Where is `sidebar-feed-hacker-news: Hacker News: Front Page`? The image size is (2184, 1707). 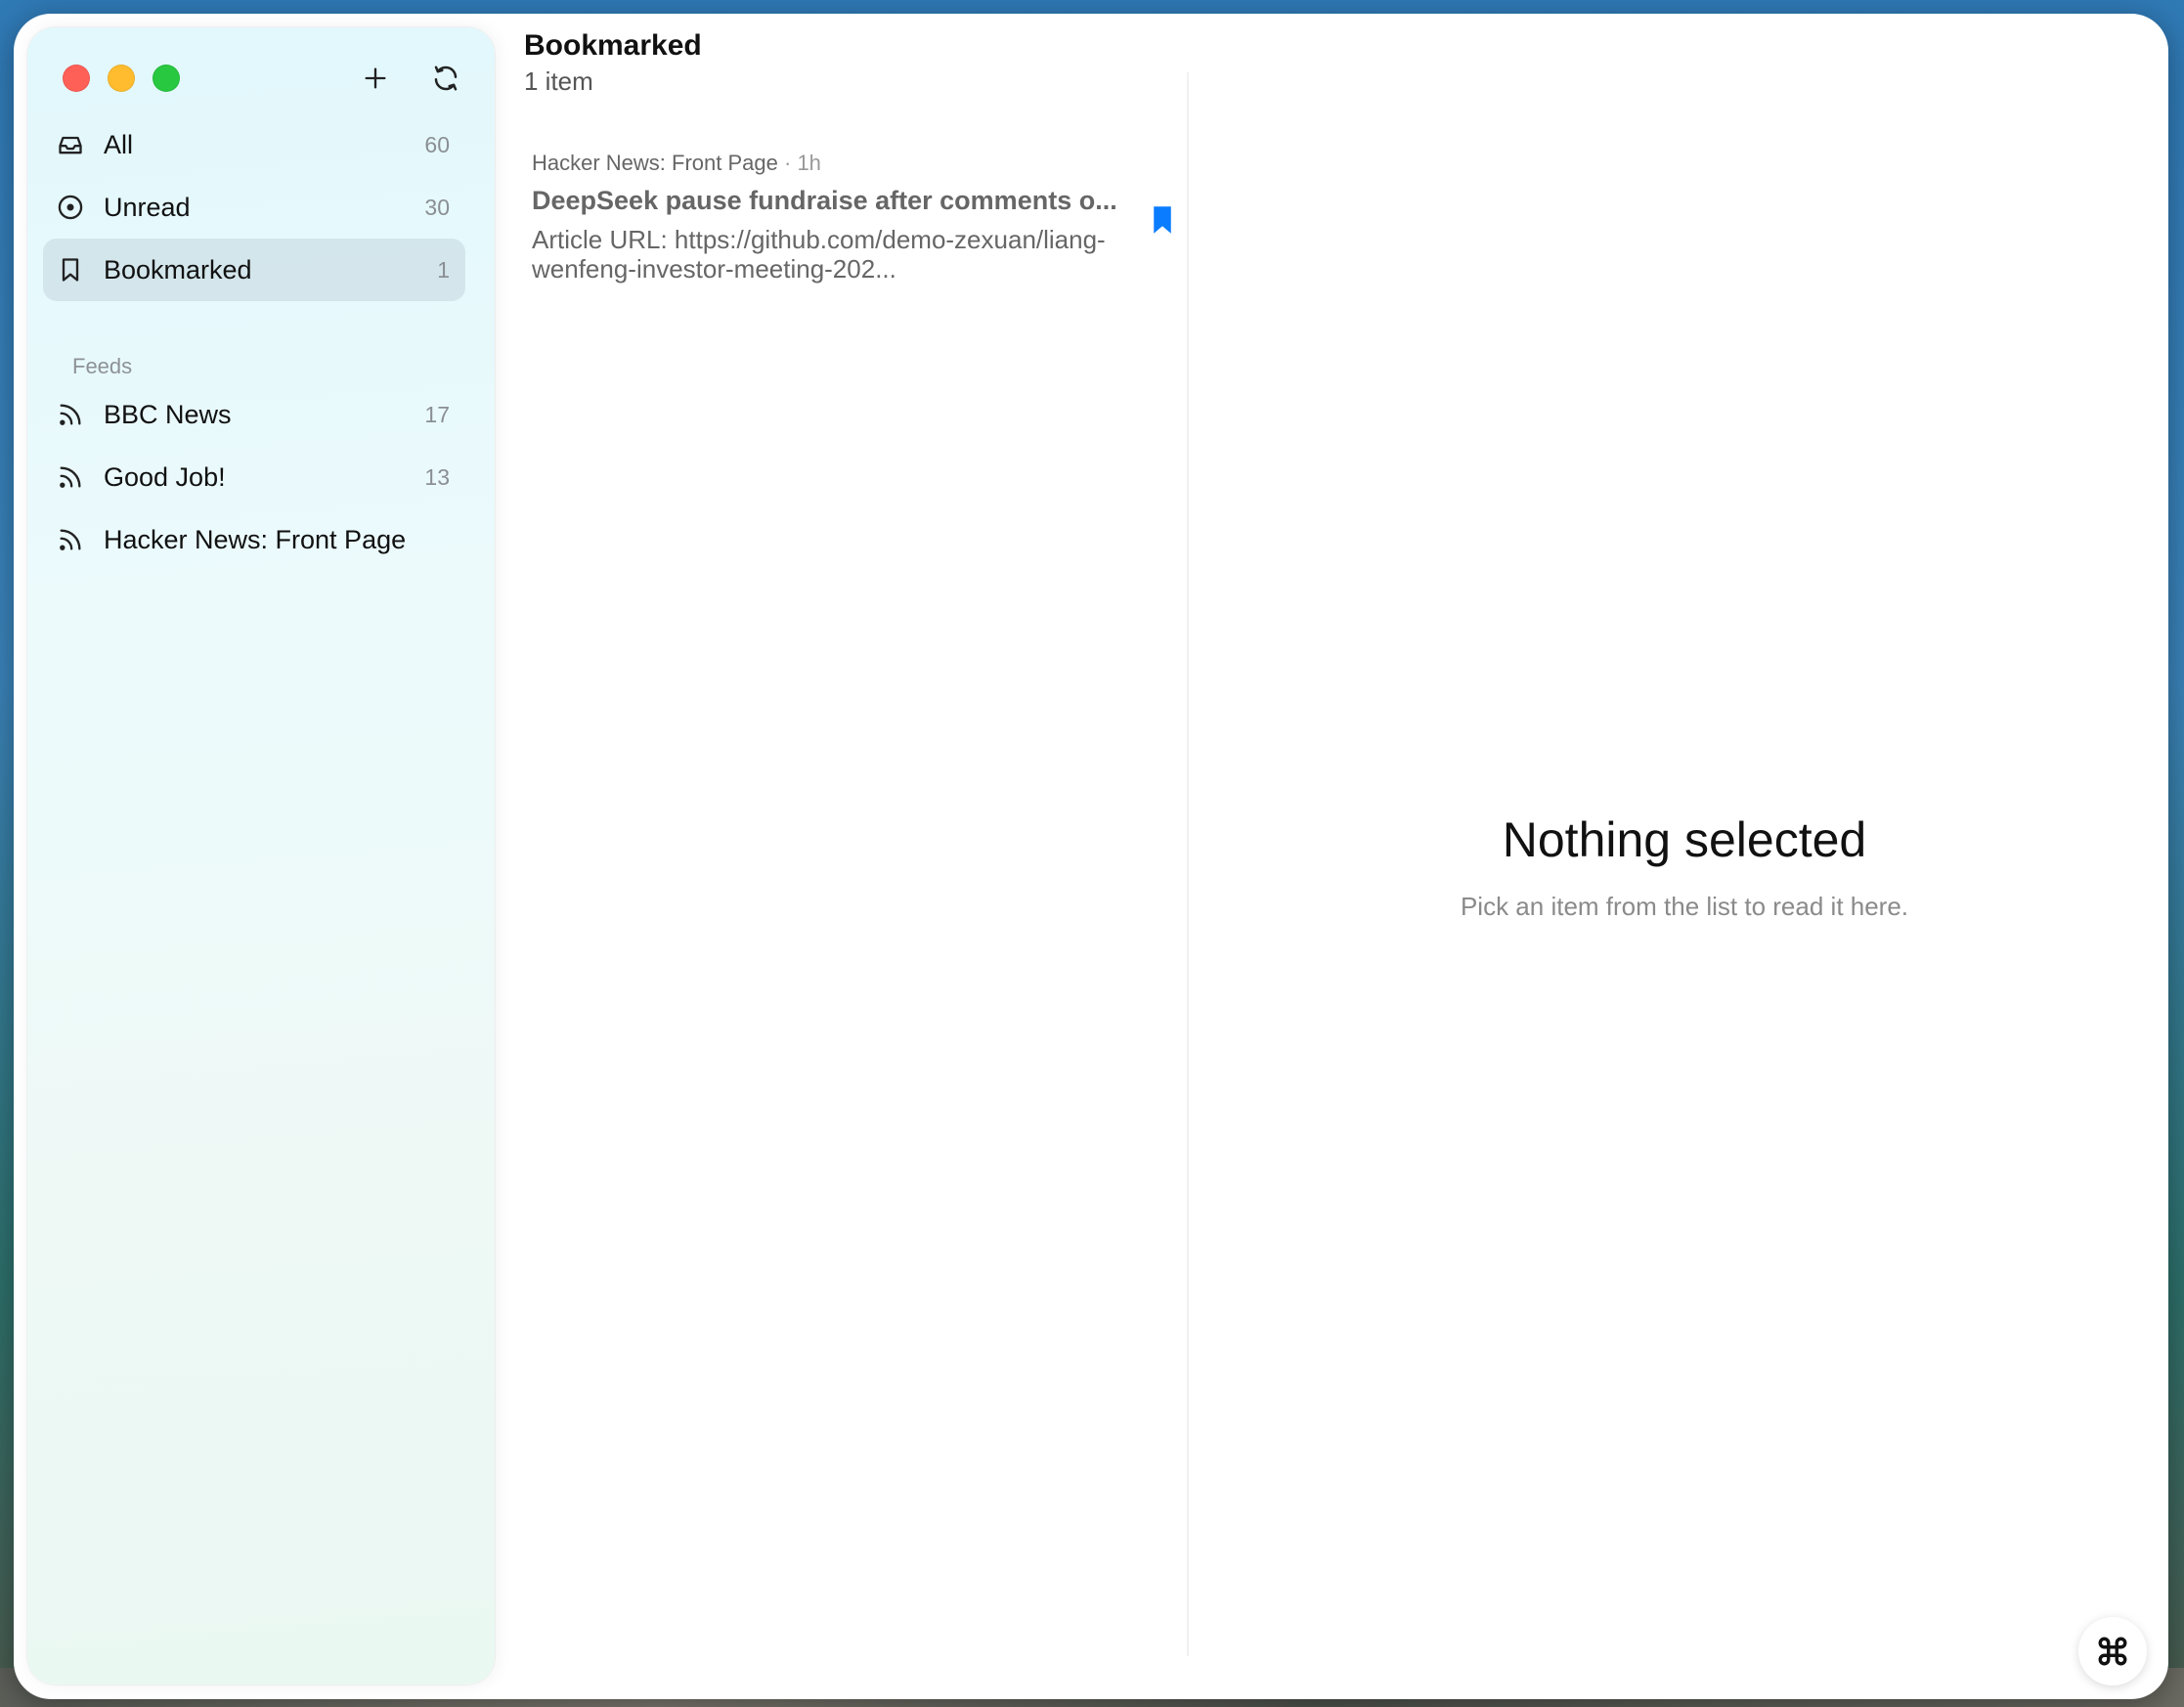 sidebar-feed-hacker-news: Hacker News: Front Page is located at coordinates (254, 539).